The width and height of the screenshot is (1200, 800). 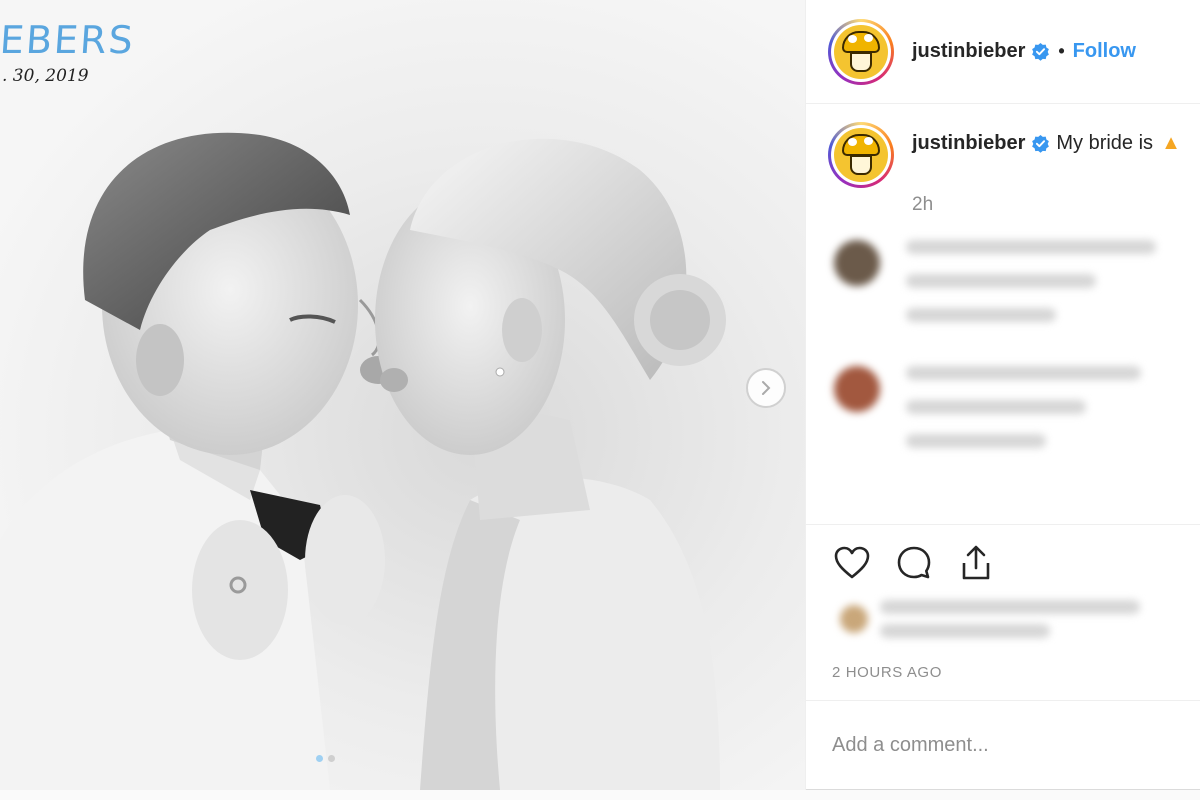 What do you see at coordinates (914, 563) in the screenshot?
I see `comment-bubble-icon` at bounding box center [914, 563].